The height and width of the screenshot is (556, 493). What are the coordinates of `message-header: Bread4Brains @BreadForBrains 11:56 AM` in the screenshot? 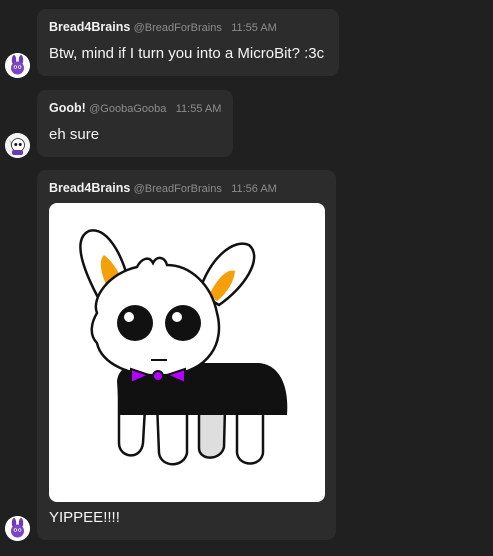 It's located at (163, 188).